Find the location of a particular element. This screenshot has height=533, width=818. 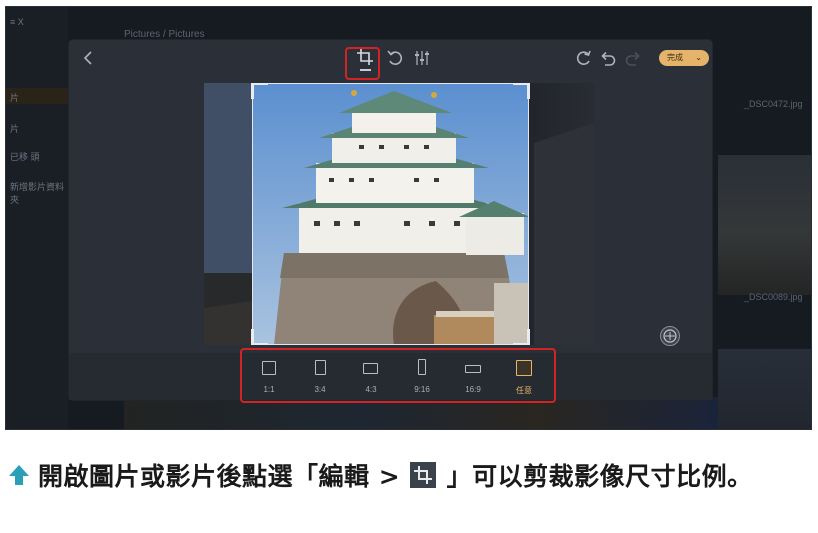

chevron-down-icon: ⌄ is located at coordinates (698, 57).